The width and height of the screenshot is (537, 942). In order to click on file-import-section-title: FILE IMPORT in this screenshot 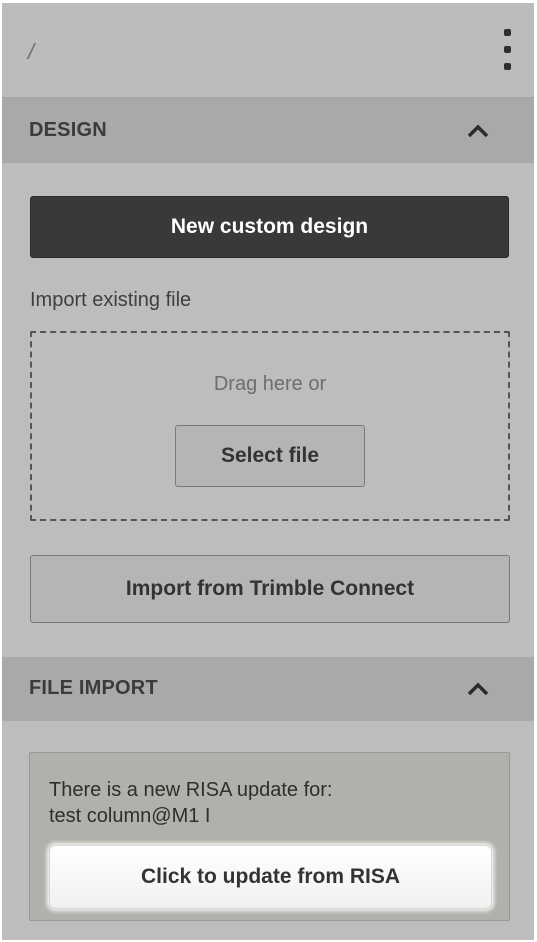, I will do `click(93, 688)`.